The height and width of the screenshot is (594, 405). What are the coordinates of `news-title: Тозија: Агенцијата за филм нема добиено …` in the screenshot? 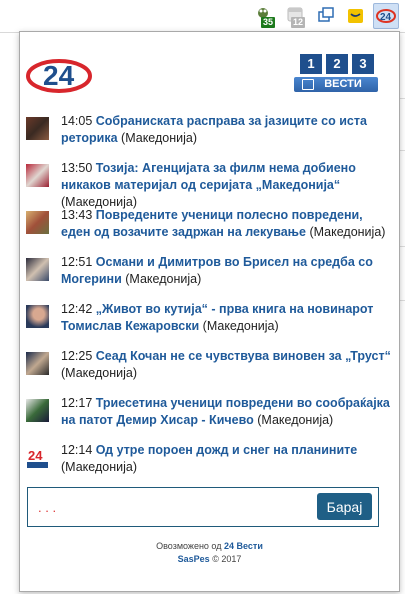 It's located at (208, 176).